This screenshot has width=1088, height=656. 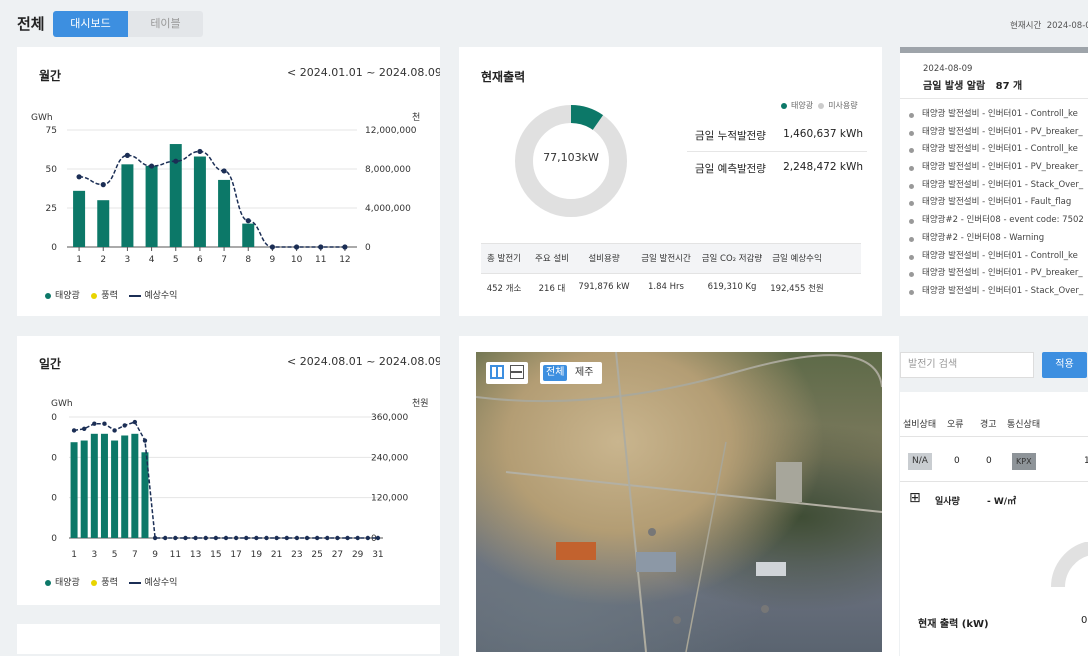 I want to click on alarm-item: 태양광#2 - 인버터08 - Warning, so click(x=994, y=239).